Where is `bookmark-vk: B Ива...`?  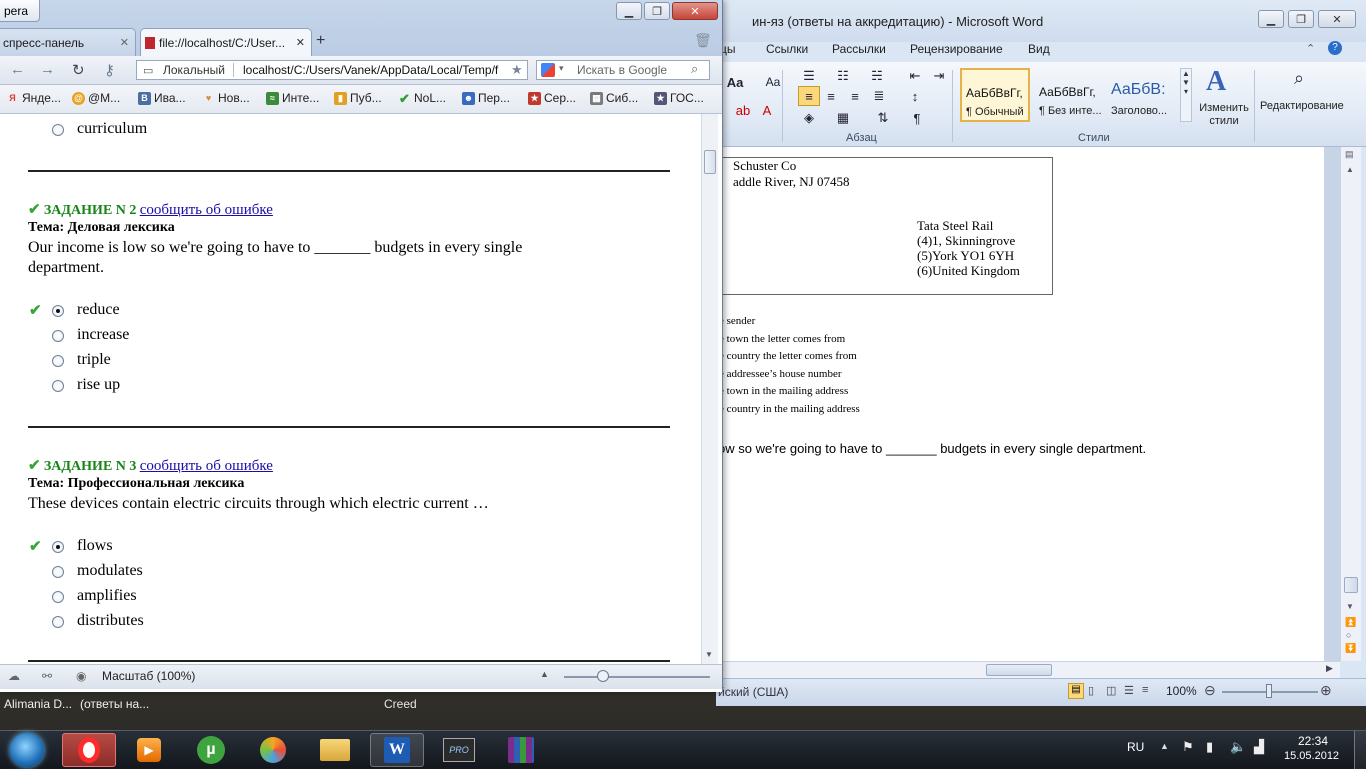 bookmark-vk: B Ива... is located at coordinates (162, 98).